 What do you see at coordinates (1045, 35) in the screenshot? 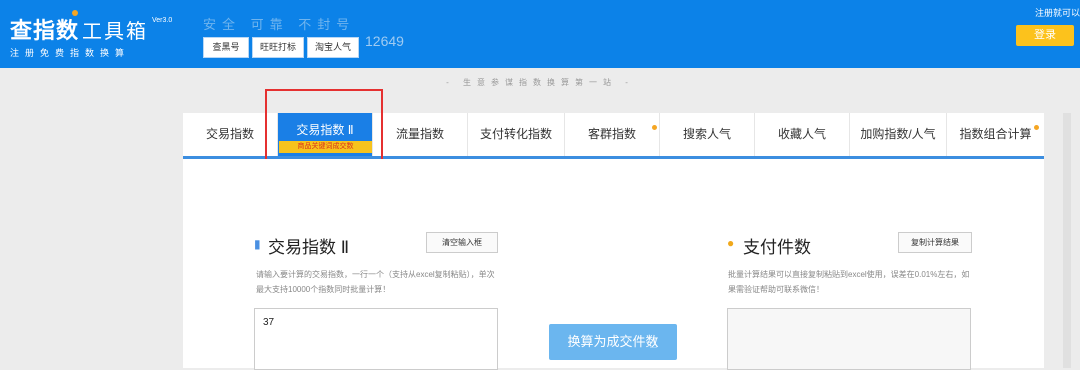
I see `login-button: 登录` at bounding box center [1045, 35].